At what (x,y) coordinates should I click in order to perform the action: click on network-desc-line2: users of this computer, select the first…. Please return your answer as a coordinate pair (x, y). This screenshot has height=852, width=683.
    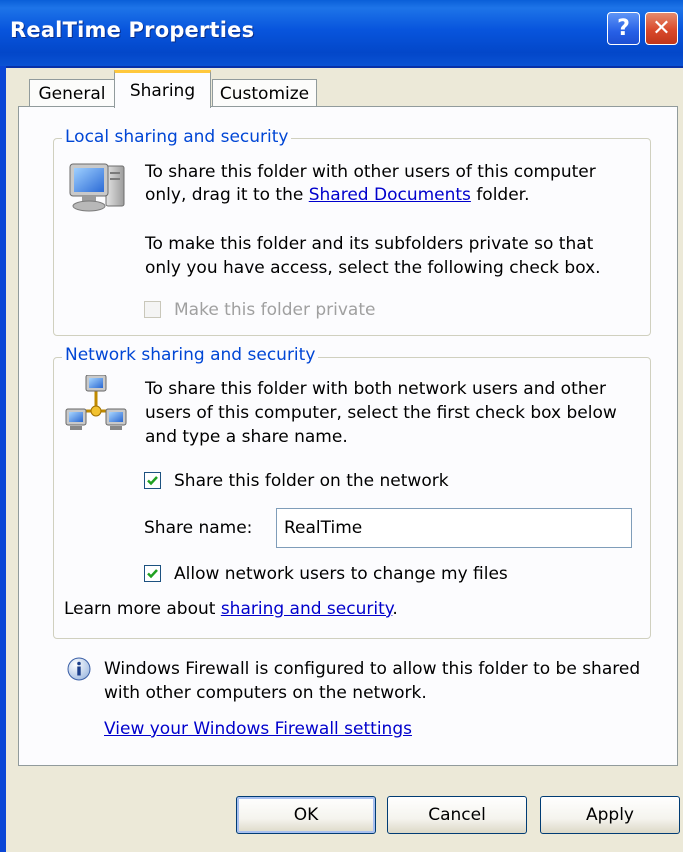
    Looking at the image, I should click on (381, 413).